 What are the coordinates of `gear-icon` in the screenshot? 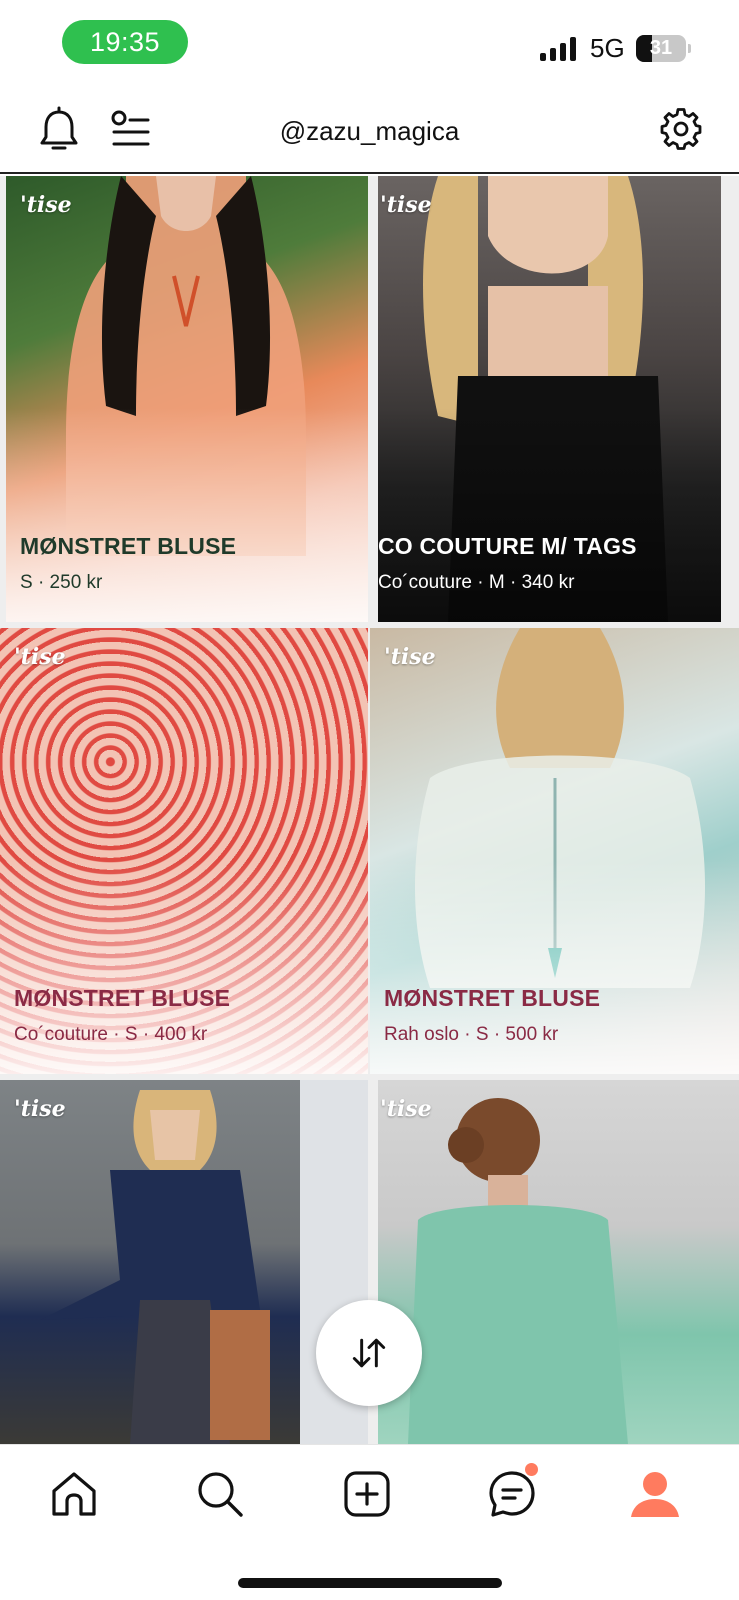 It's located at (681, 129).